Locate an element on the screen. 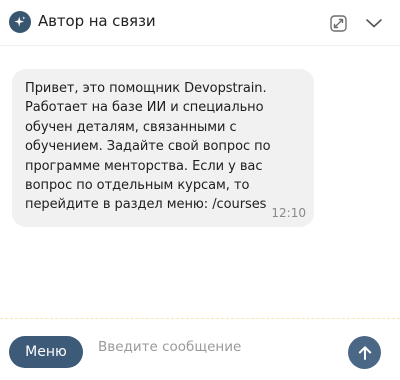 The image size is (400, 380). chevron-down-icon is located at coordinates (374, 23).